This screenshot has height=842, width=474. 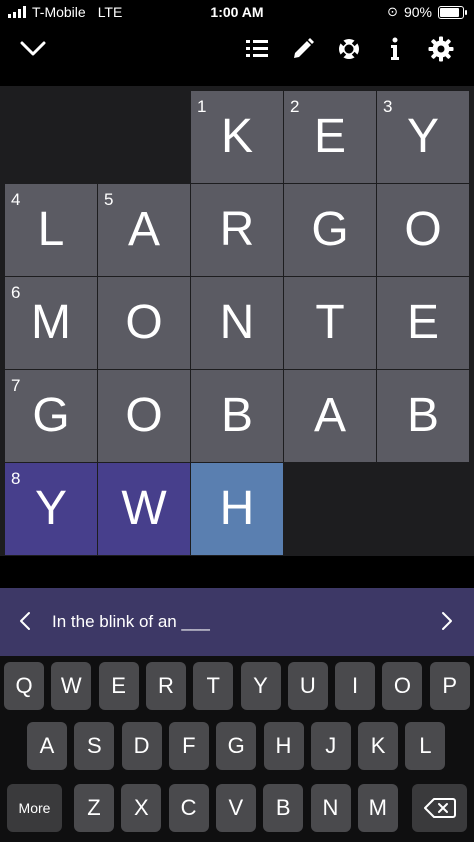 I want to click on backspace-icon, so click(x=439, y=808).